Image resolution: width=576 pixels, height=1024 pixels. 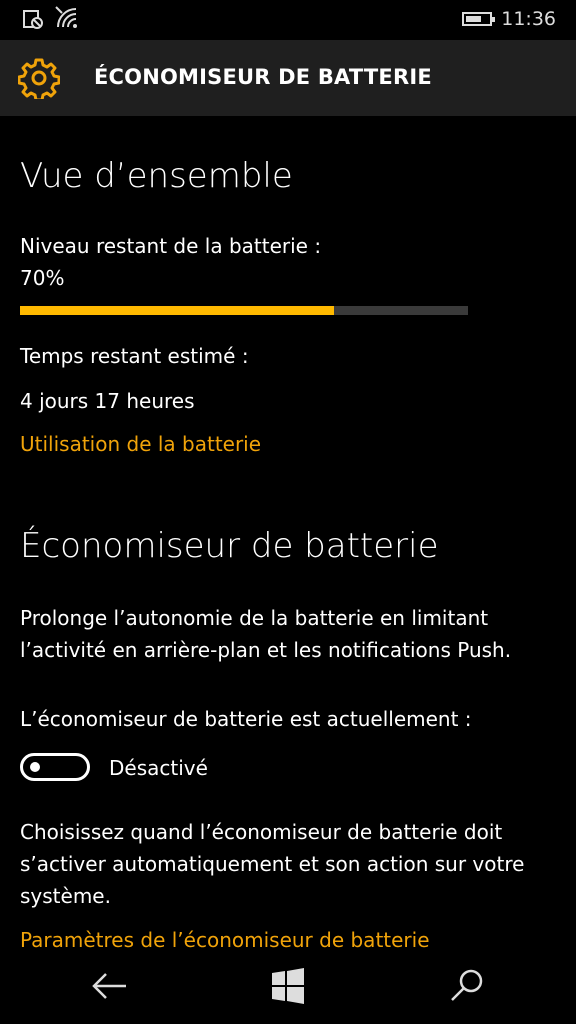 I want to click on search-button, so click(x=467, y=986).